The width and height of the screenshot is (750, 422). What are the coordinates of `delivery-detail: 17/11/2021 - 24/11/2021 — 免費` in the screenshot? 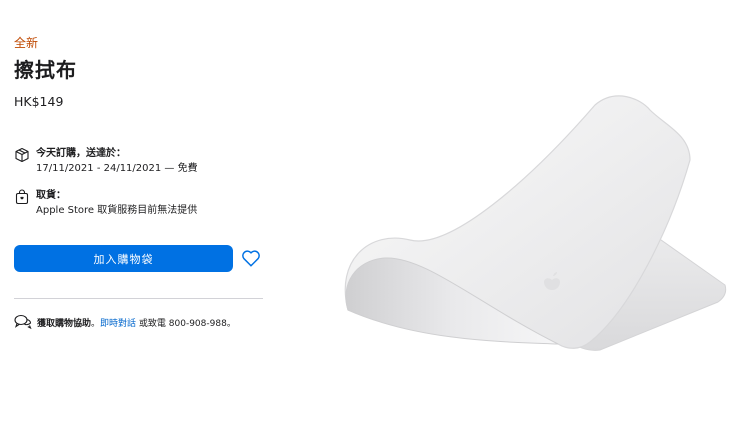 It's located at (117, 168).